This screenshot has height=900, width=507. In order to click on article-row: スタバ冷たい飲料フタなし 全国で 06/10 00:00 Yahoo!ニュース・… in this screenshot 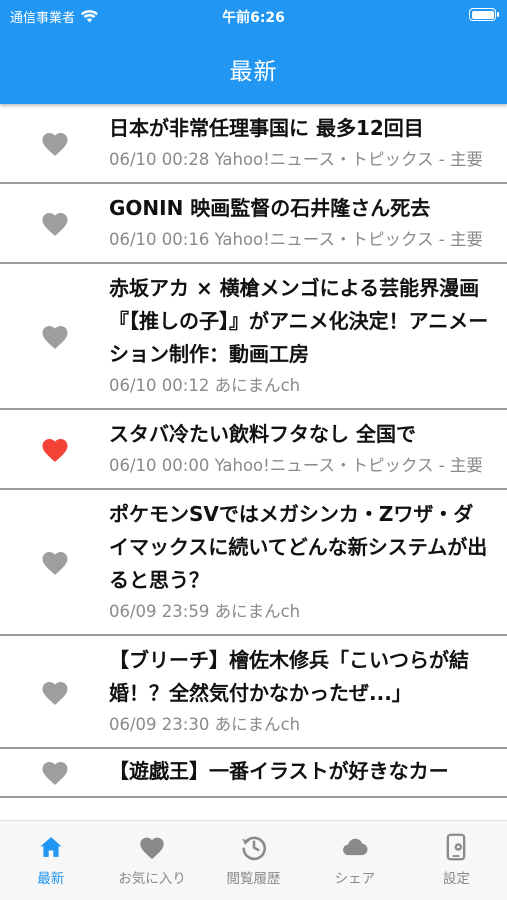, I will do `click(253, 450)`.